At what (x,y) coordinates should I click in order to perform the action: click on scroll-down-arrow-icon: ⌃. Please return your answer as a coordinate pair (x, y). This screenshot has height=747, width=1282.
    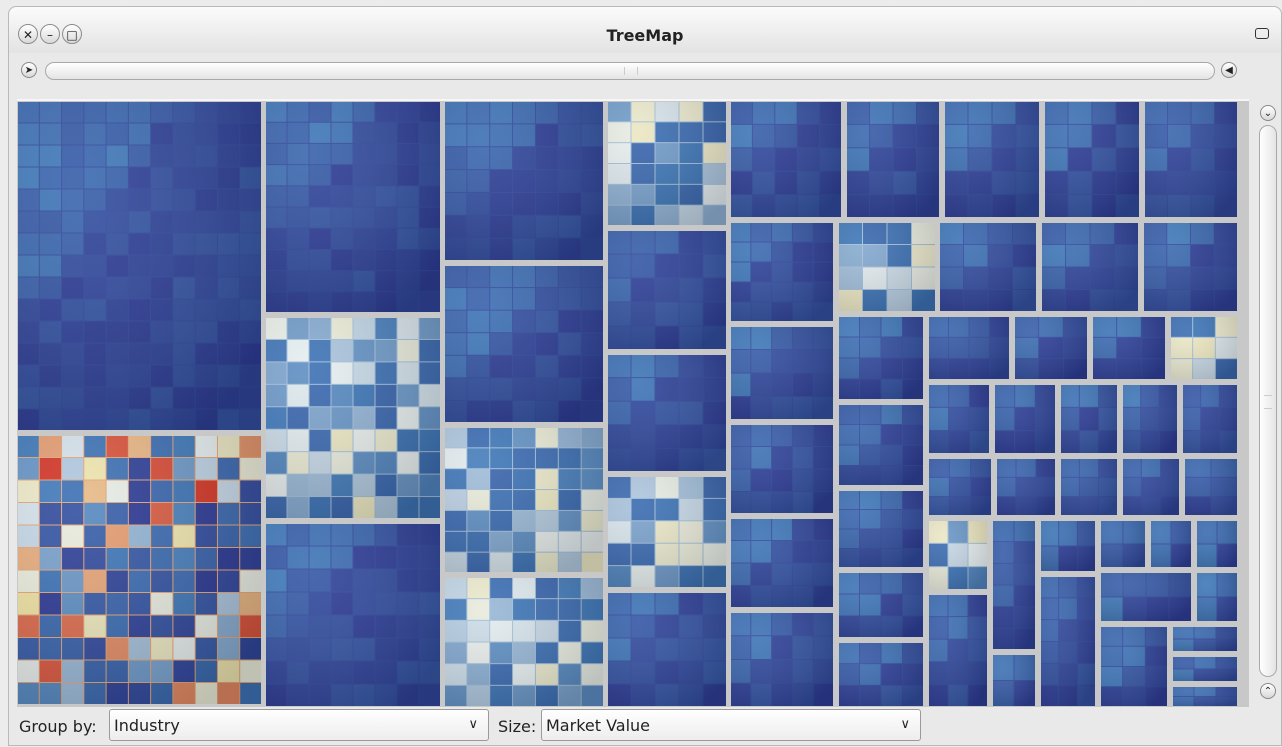
    Looking at the image, I should click on (1268, 691).